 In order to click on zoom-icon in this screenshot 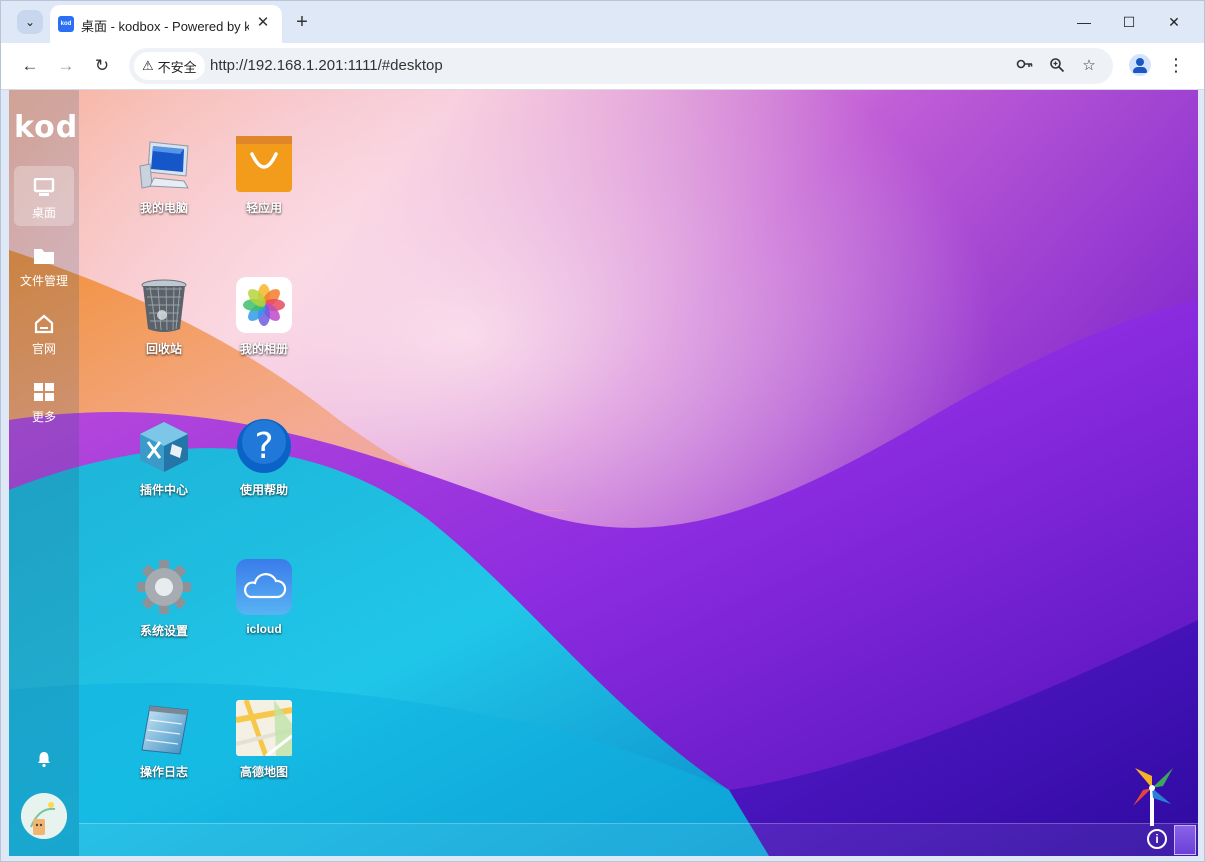, I will do `click(1057, 66)`.